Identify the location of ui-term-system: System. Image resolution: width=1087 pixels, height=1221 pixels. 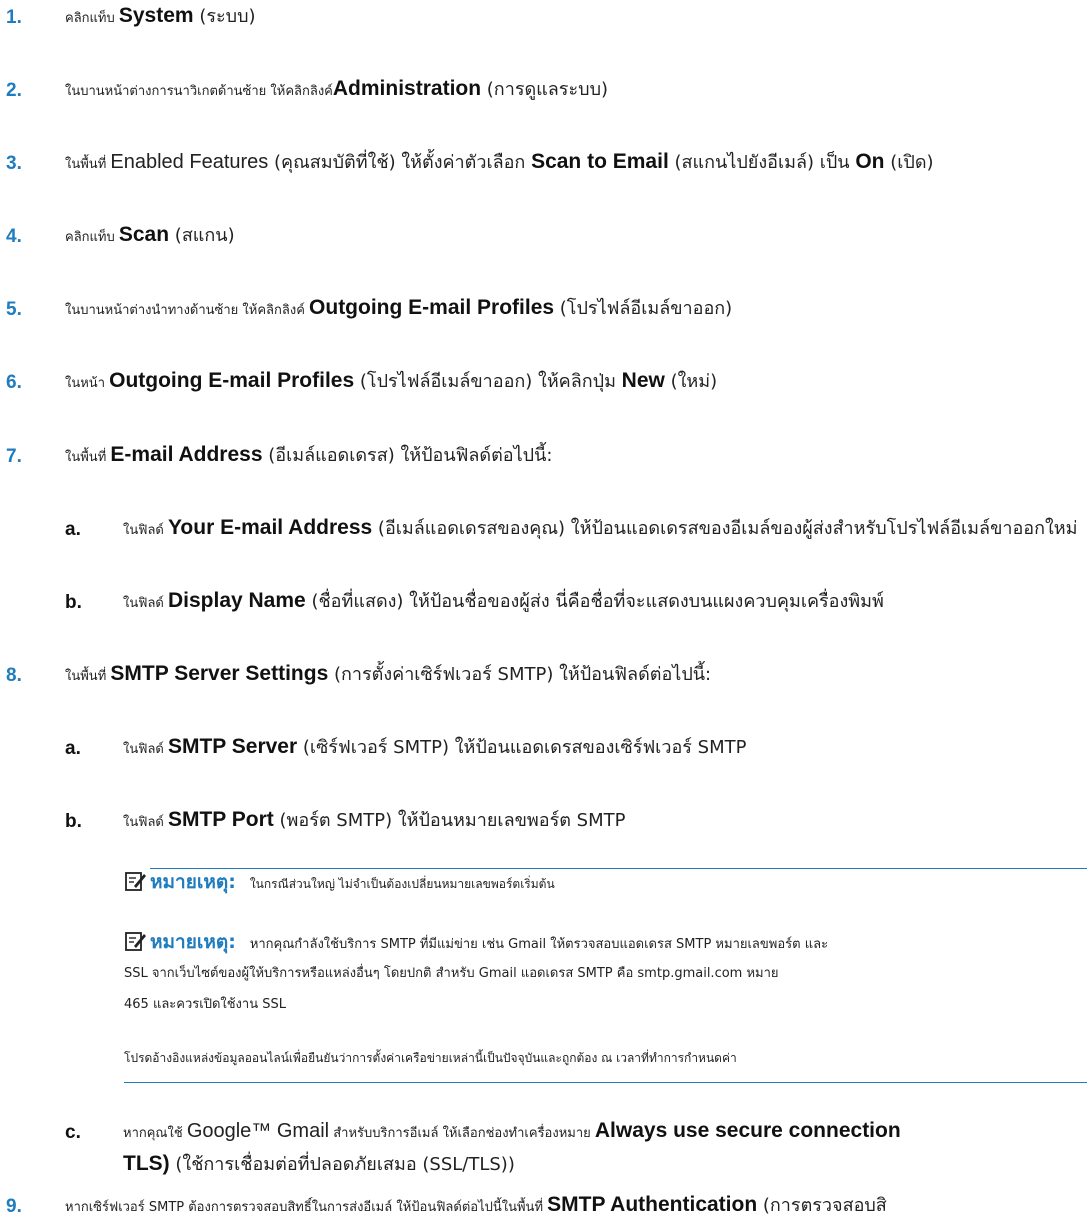
(156, 15).